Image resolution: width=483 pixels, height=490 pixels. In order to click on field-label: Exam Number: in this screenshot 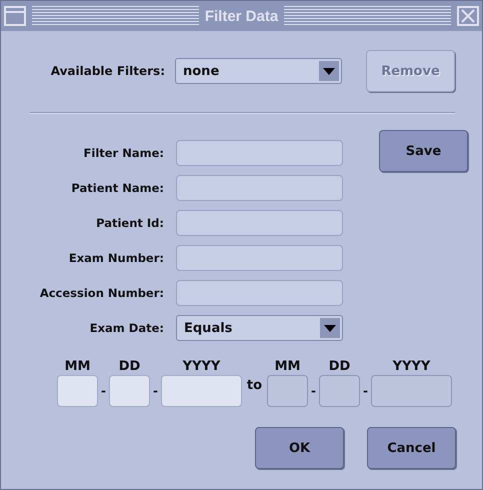, I will do `click(116, 258)`.